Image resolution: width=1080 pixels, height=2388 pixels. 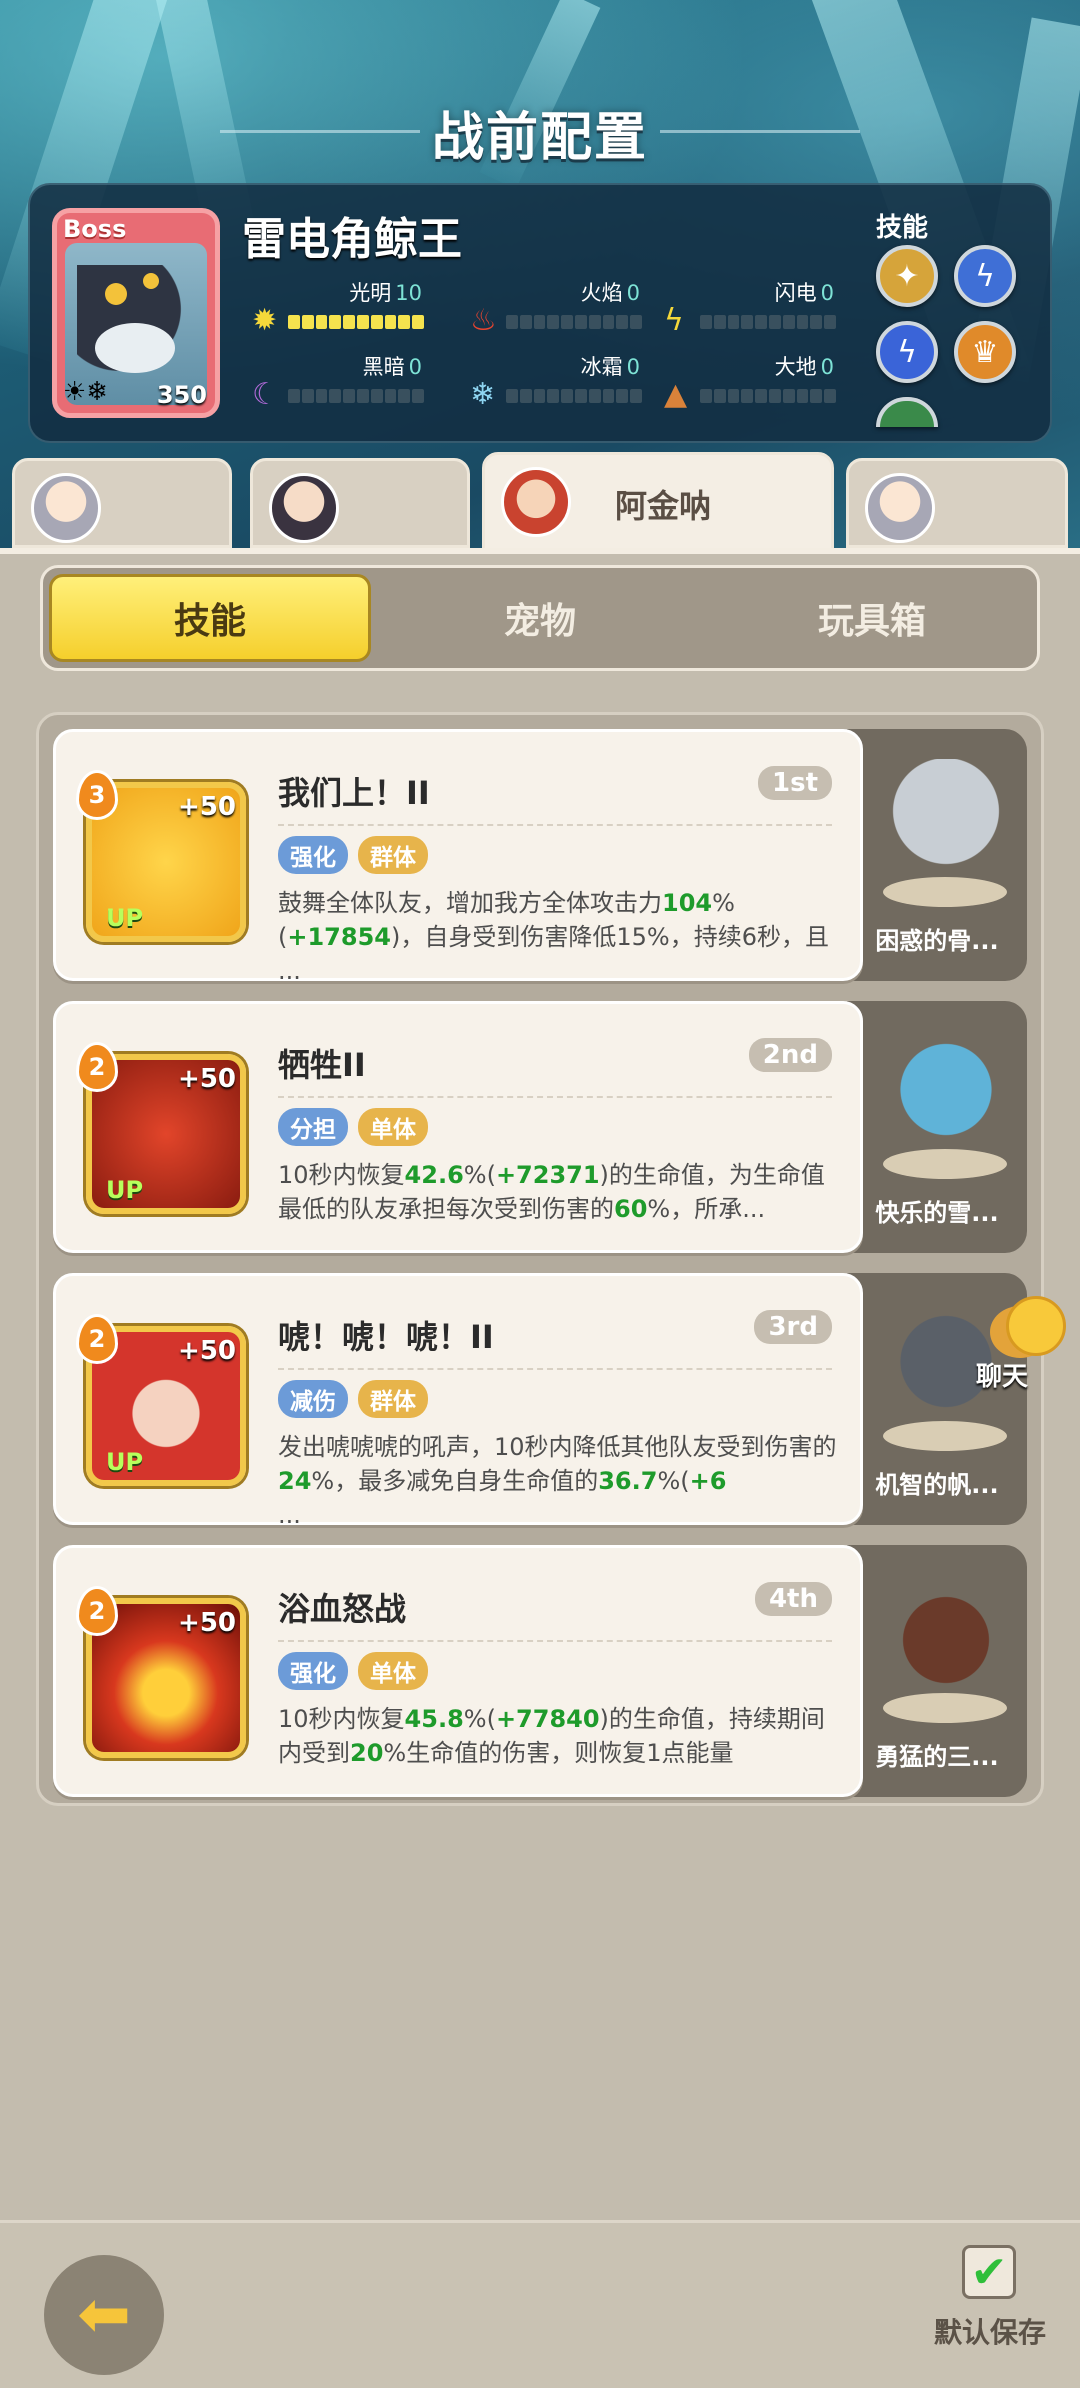 I want to click on skill-tag: 减伤, so click(x=313, y=1399).